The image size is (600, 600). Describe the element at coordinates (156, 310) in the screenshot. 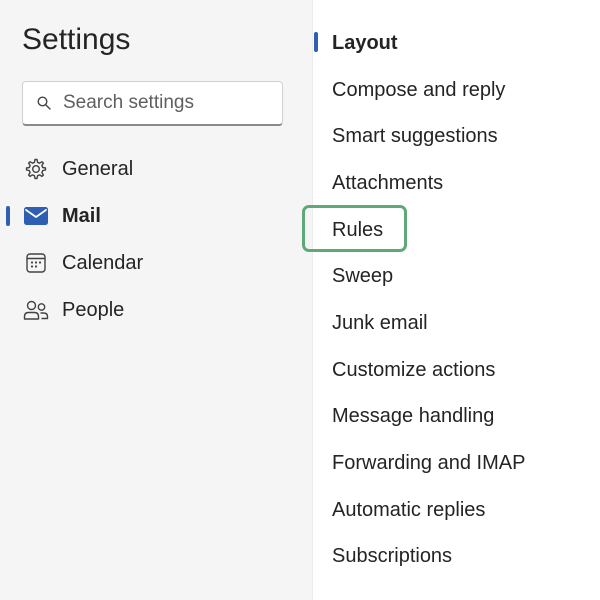

I see `sidebar-item-people: People` at that location.